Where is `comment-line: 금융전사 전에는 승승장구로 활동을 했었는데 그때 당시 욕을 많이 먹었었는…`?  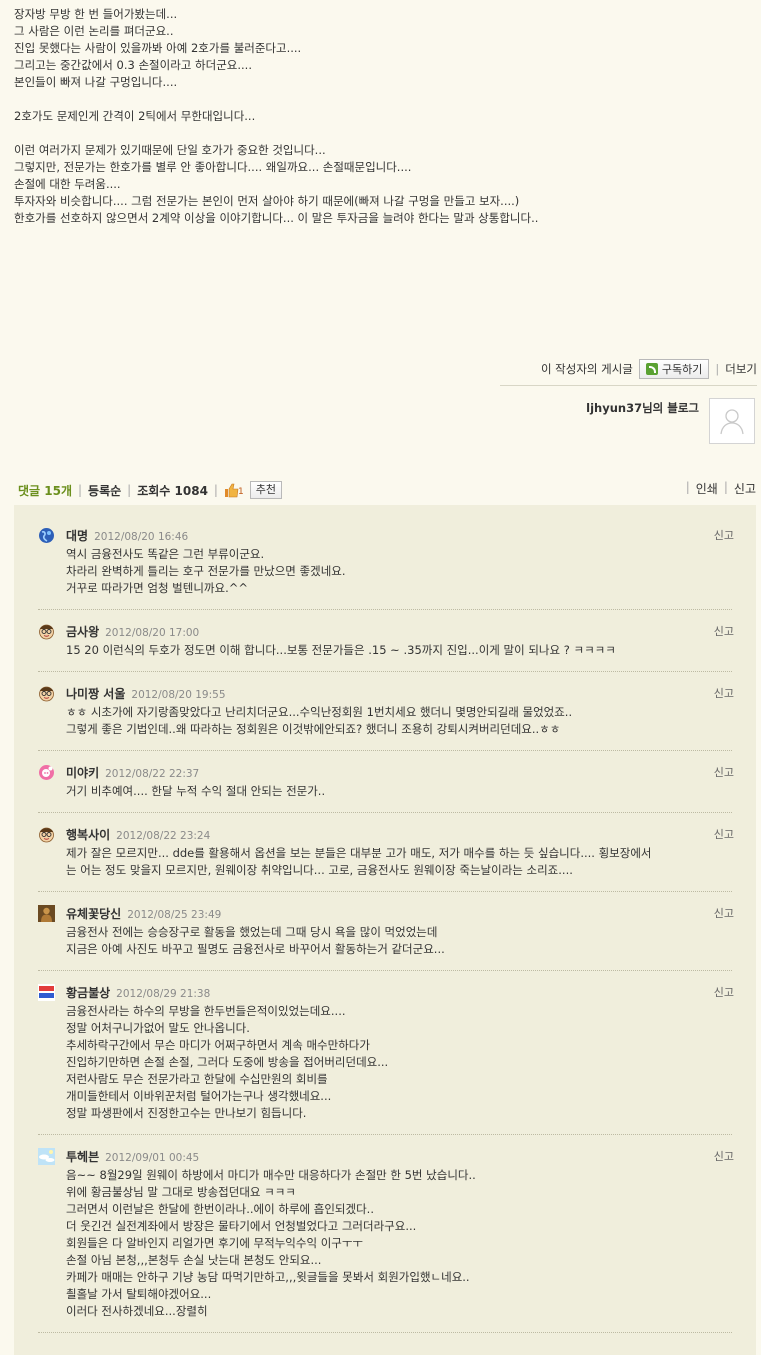
comment-line: 금융전사 전에는 승승장구로 활동을 했었는데 그때 당시 욕을 많이 먹었었는… is located at coordinates (252, 932).